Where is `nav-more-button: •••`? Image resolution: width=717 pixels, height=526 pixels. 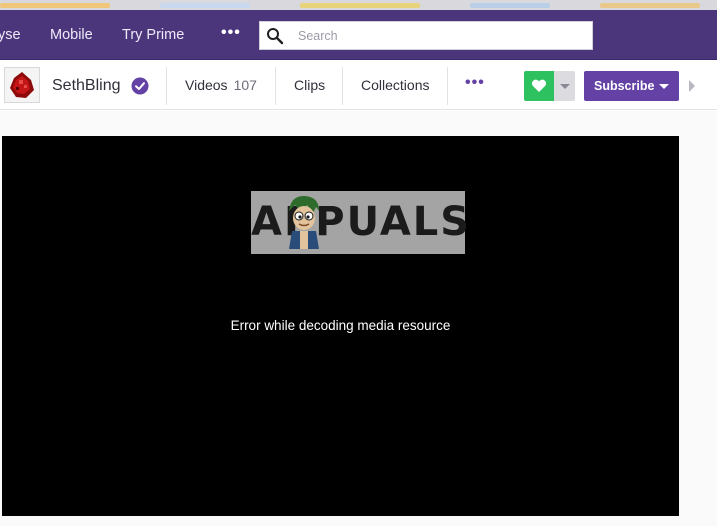 nav-more-button: ••• is located at coordinates (231, 35).